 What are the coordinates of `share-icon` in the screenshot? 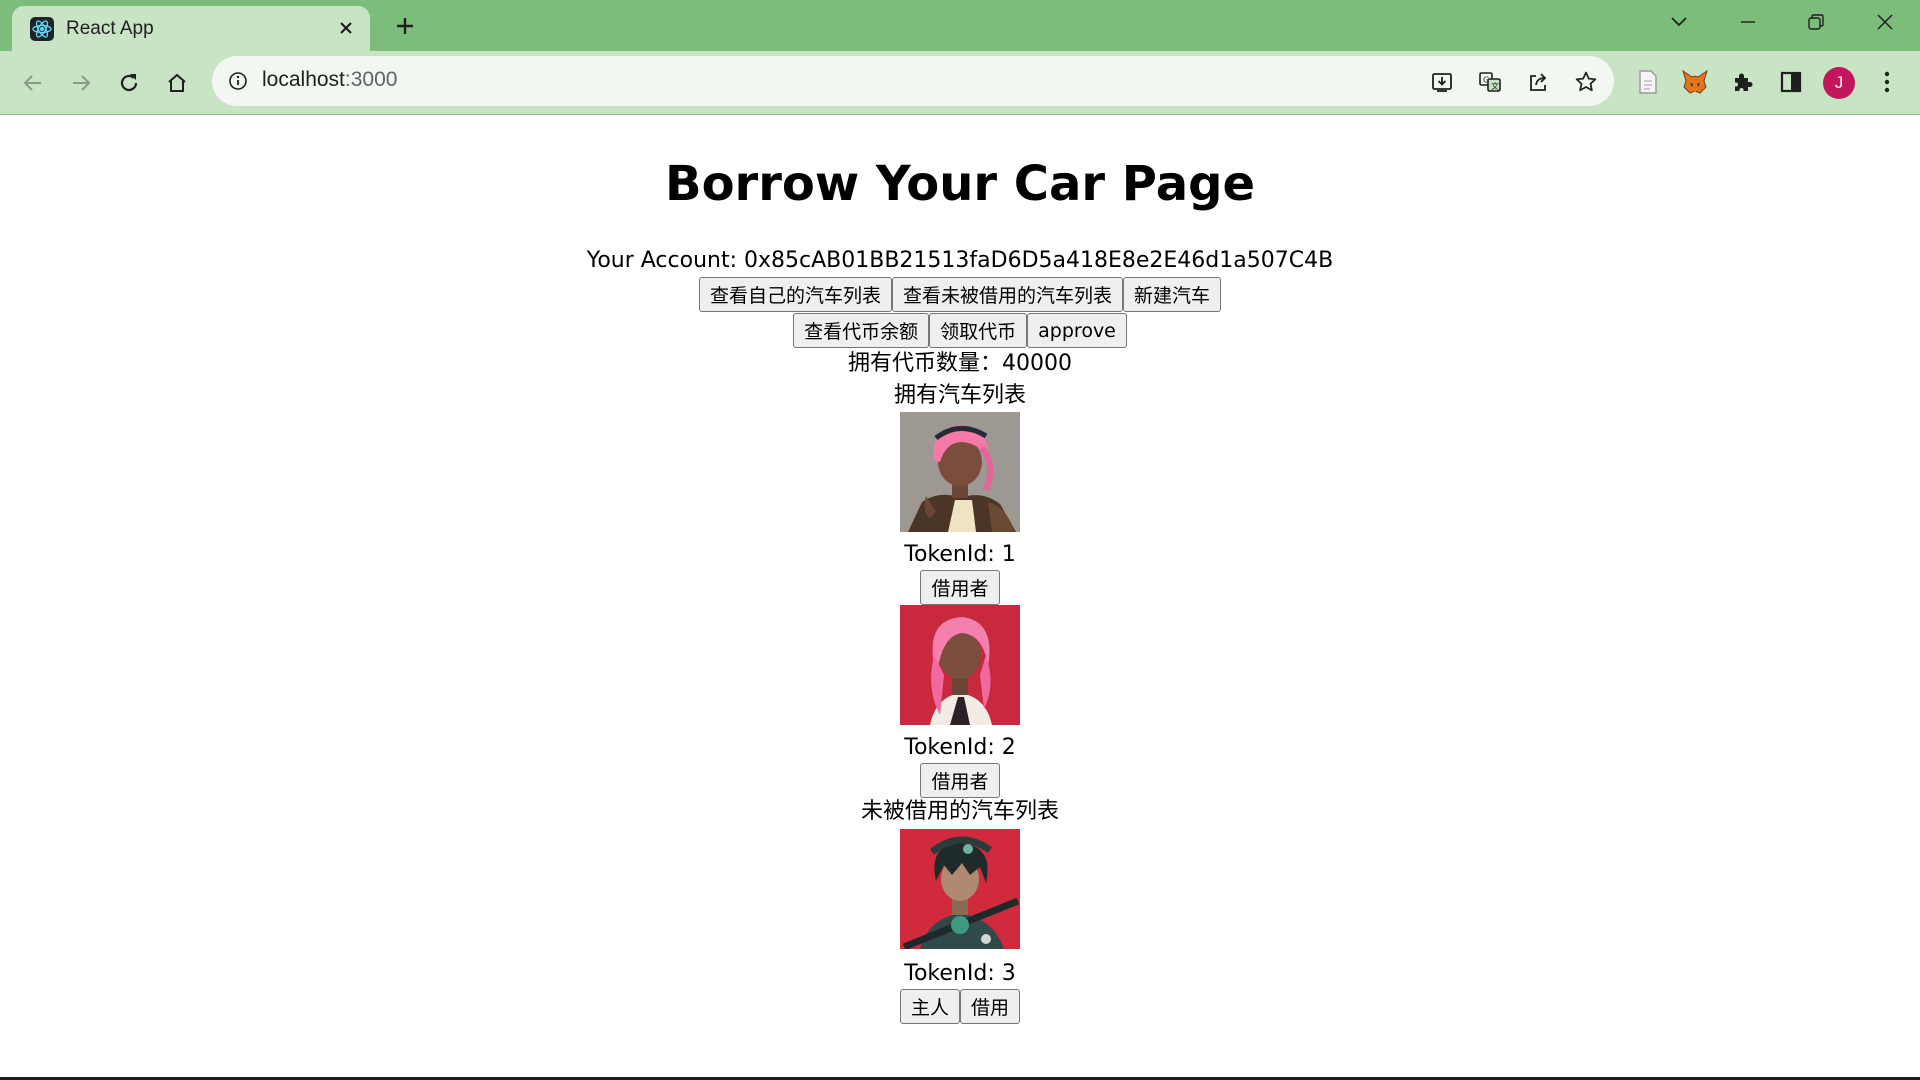 It's located at (1538, 82).